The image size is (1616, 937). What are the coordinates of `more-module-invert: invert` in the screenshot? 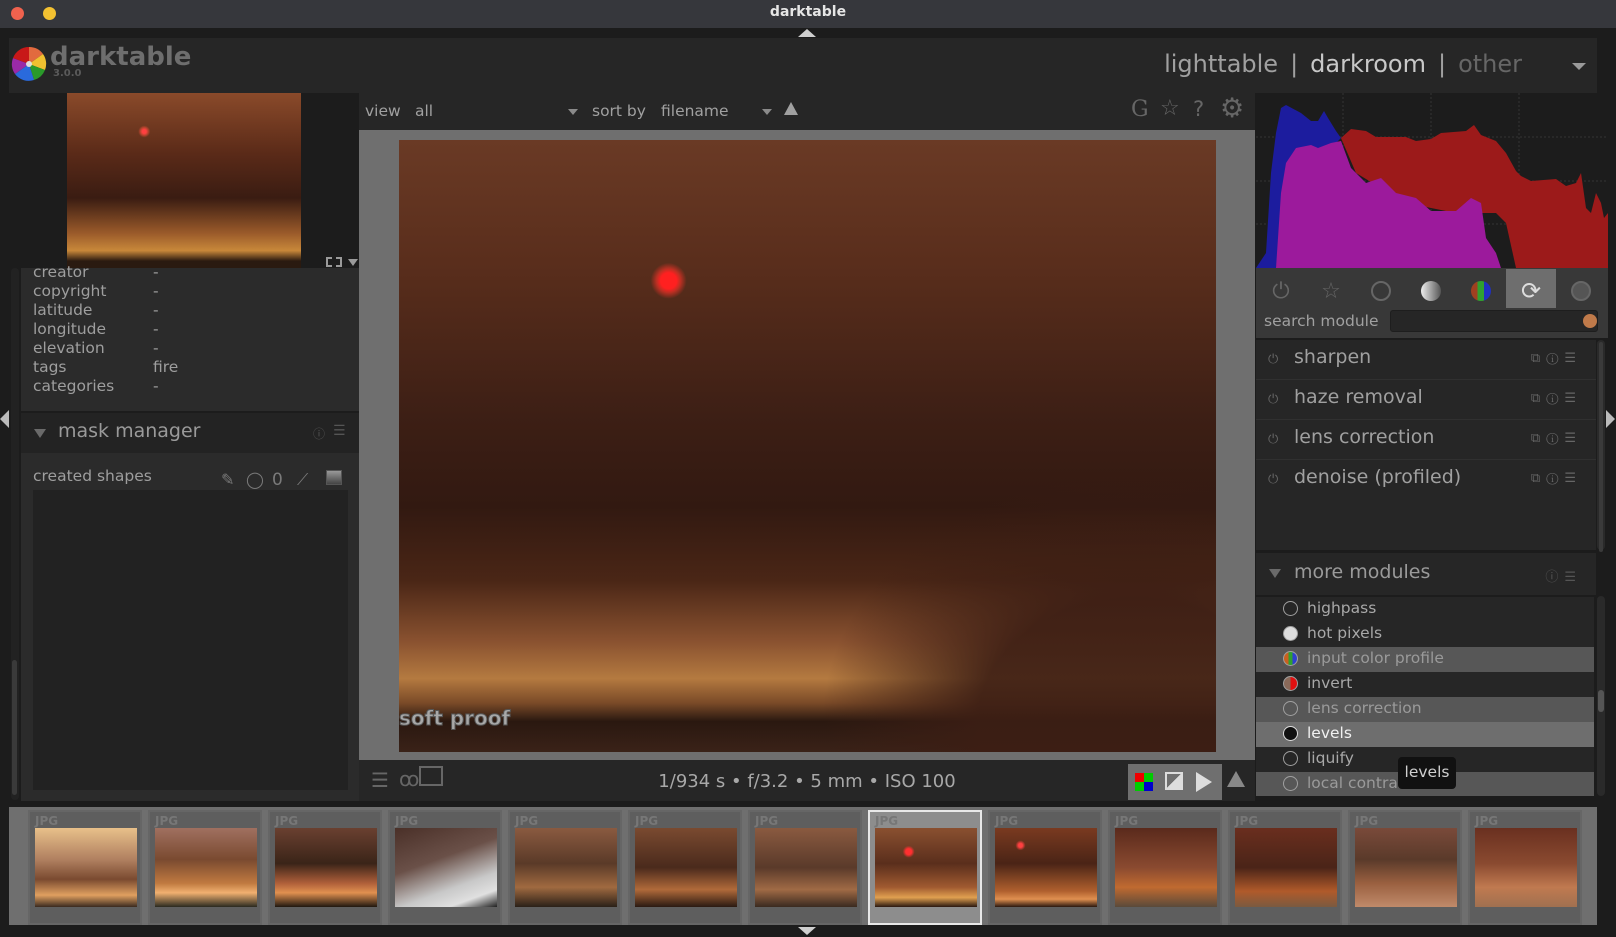 It's located at (1425, 684).